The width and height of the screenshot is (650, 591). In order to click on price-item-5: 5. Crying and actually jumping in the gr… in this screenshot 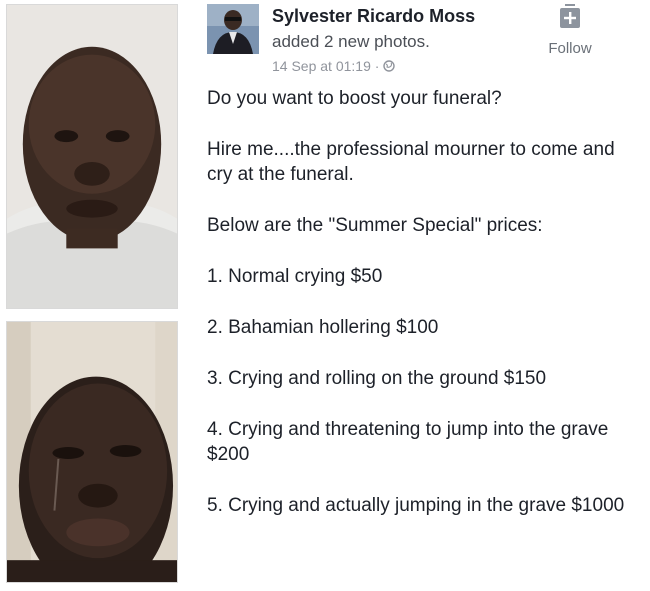, I will do `click(416, 505)`.